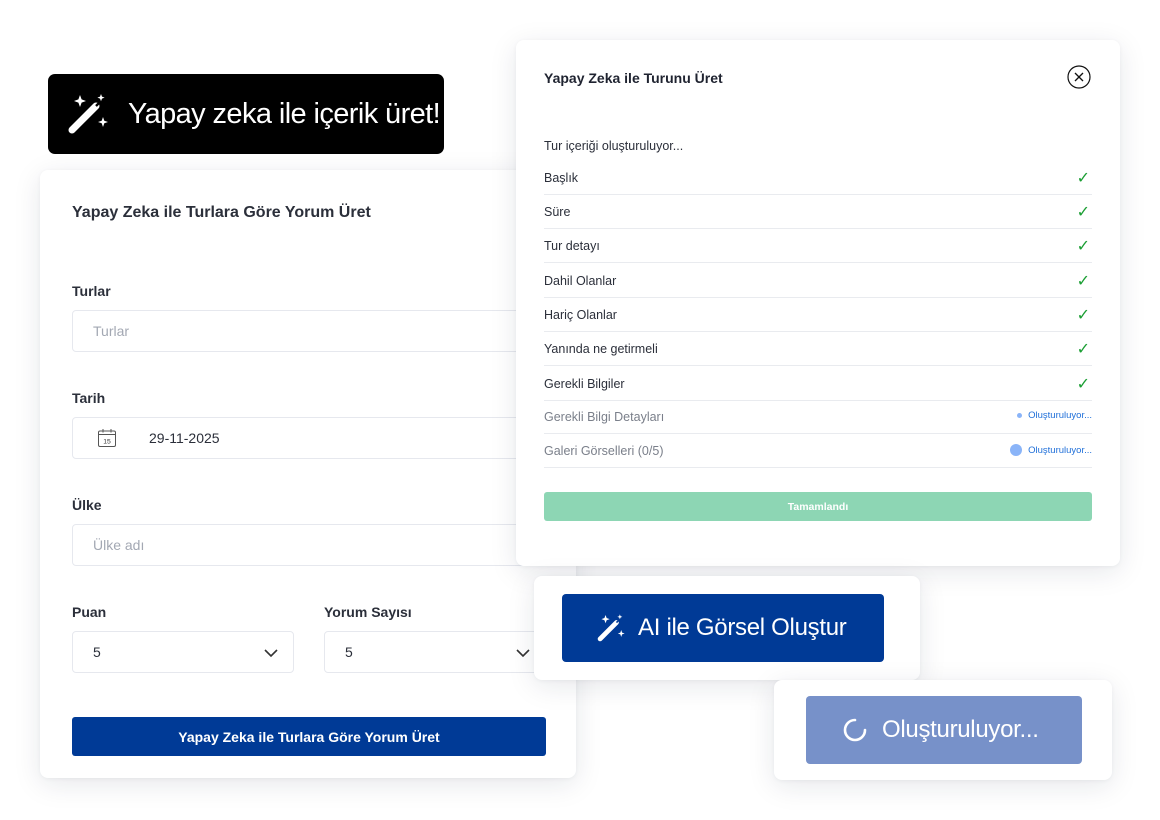 The width and height of the screenshot is (1160, 820). Describe the element at coordinates (601, 348) in the screenshot. I see `step-label: Yanında ne getirmeli` at that location.